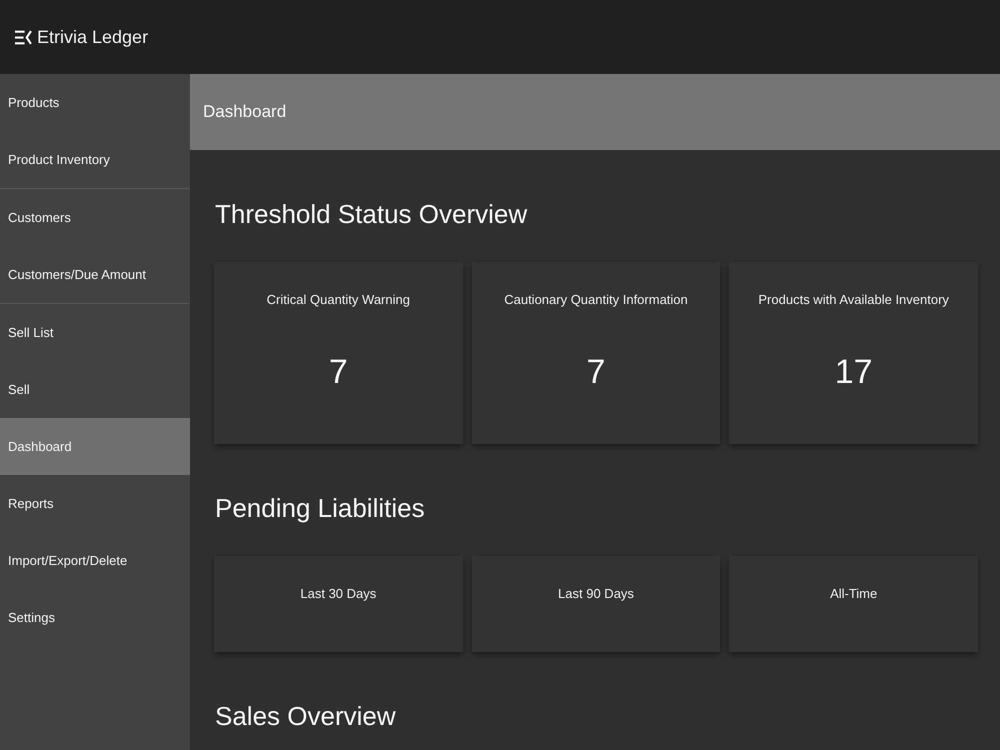 The image size is (1000, 750). What do you see at coordinates (95, 560) in the screenshot?
I see `sidebar-item: Import/Export/Delete` at bounding box center [95, 560].